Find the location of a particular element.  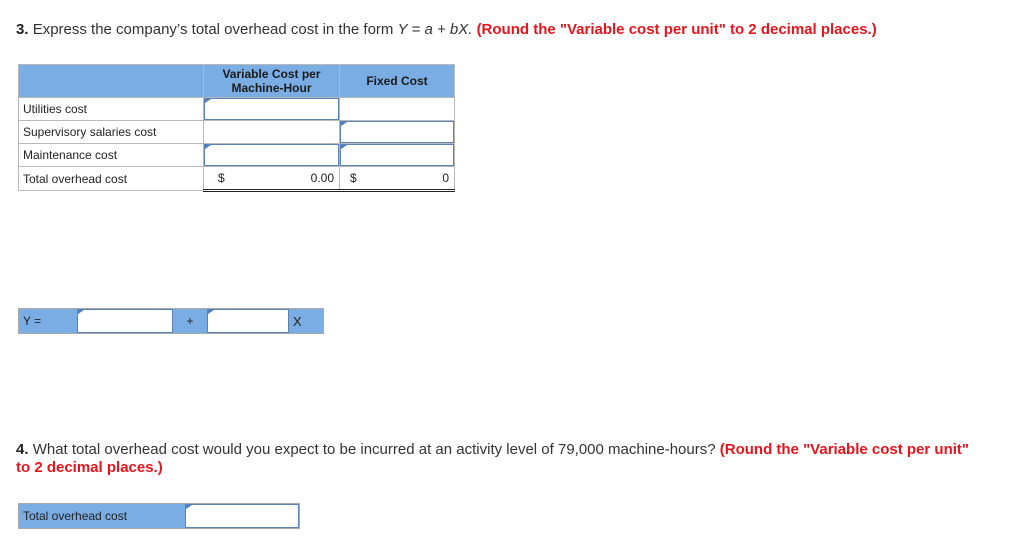

table-row: Maintenance cost is located at coordinates (236, 155).